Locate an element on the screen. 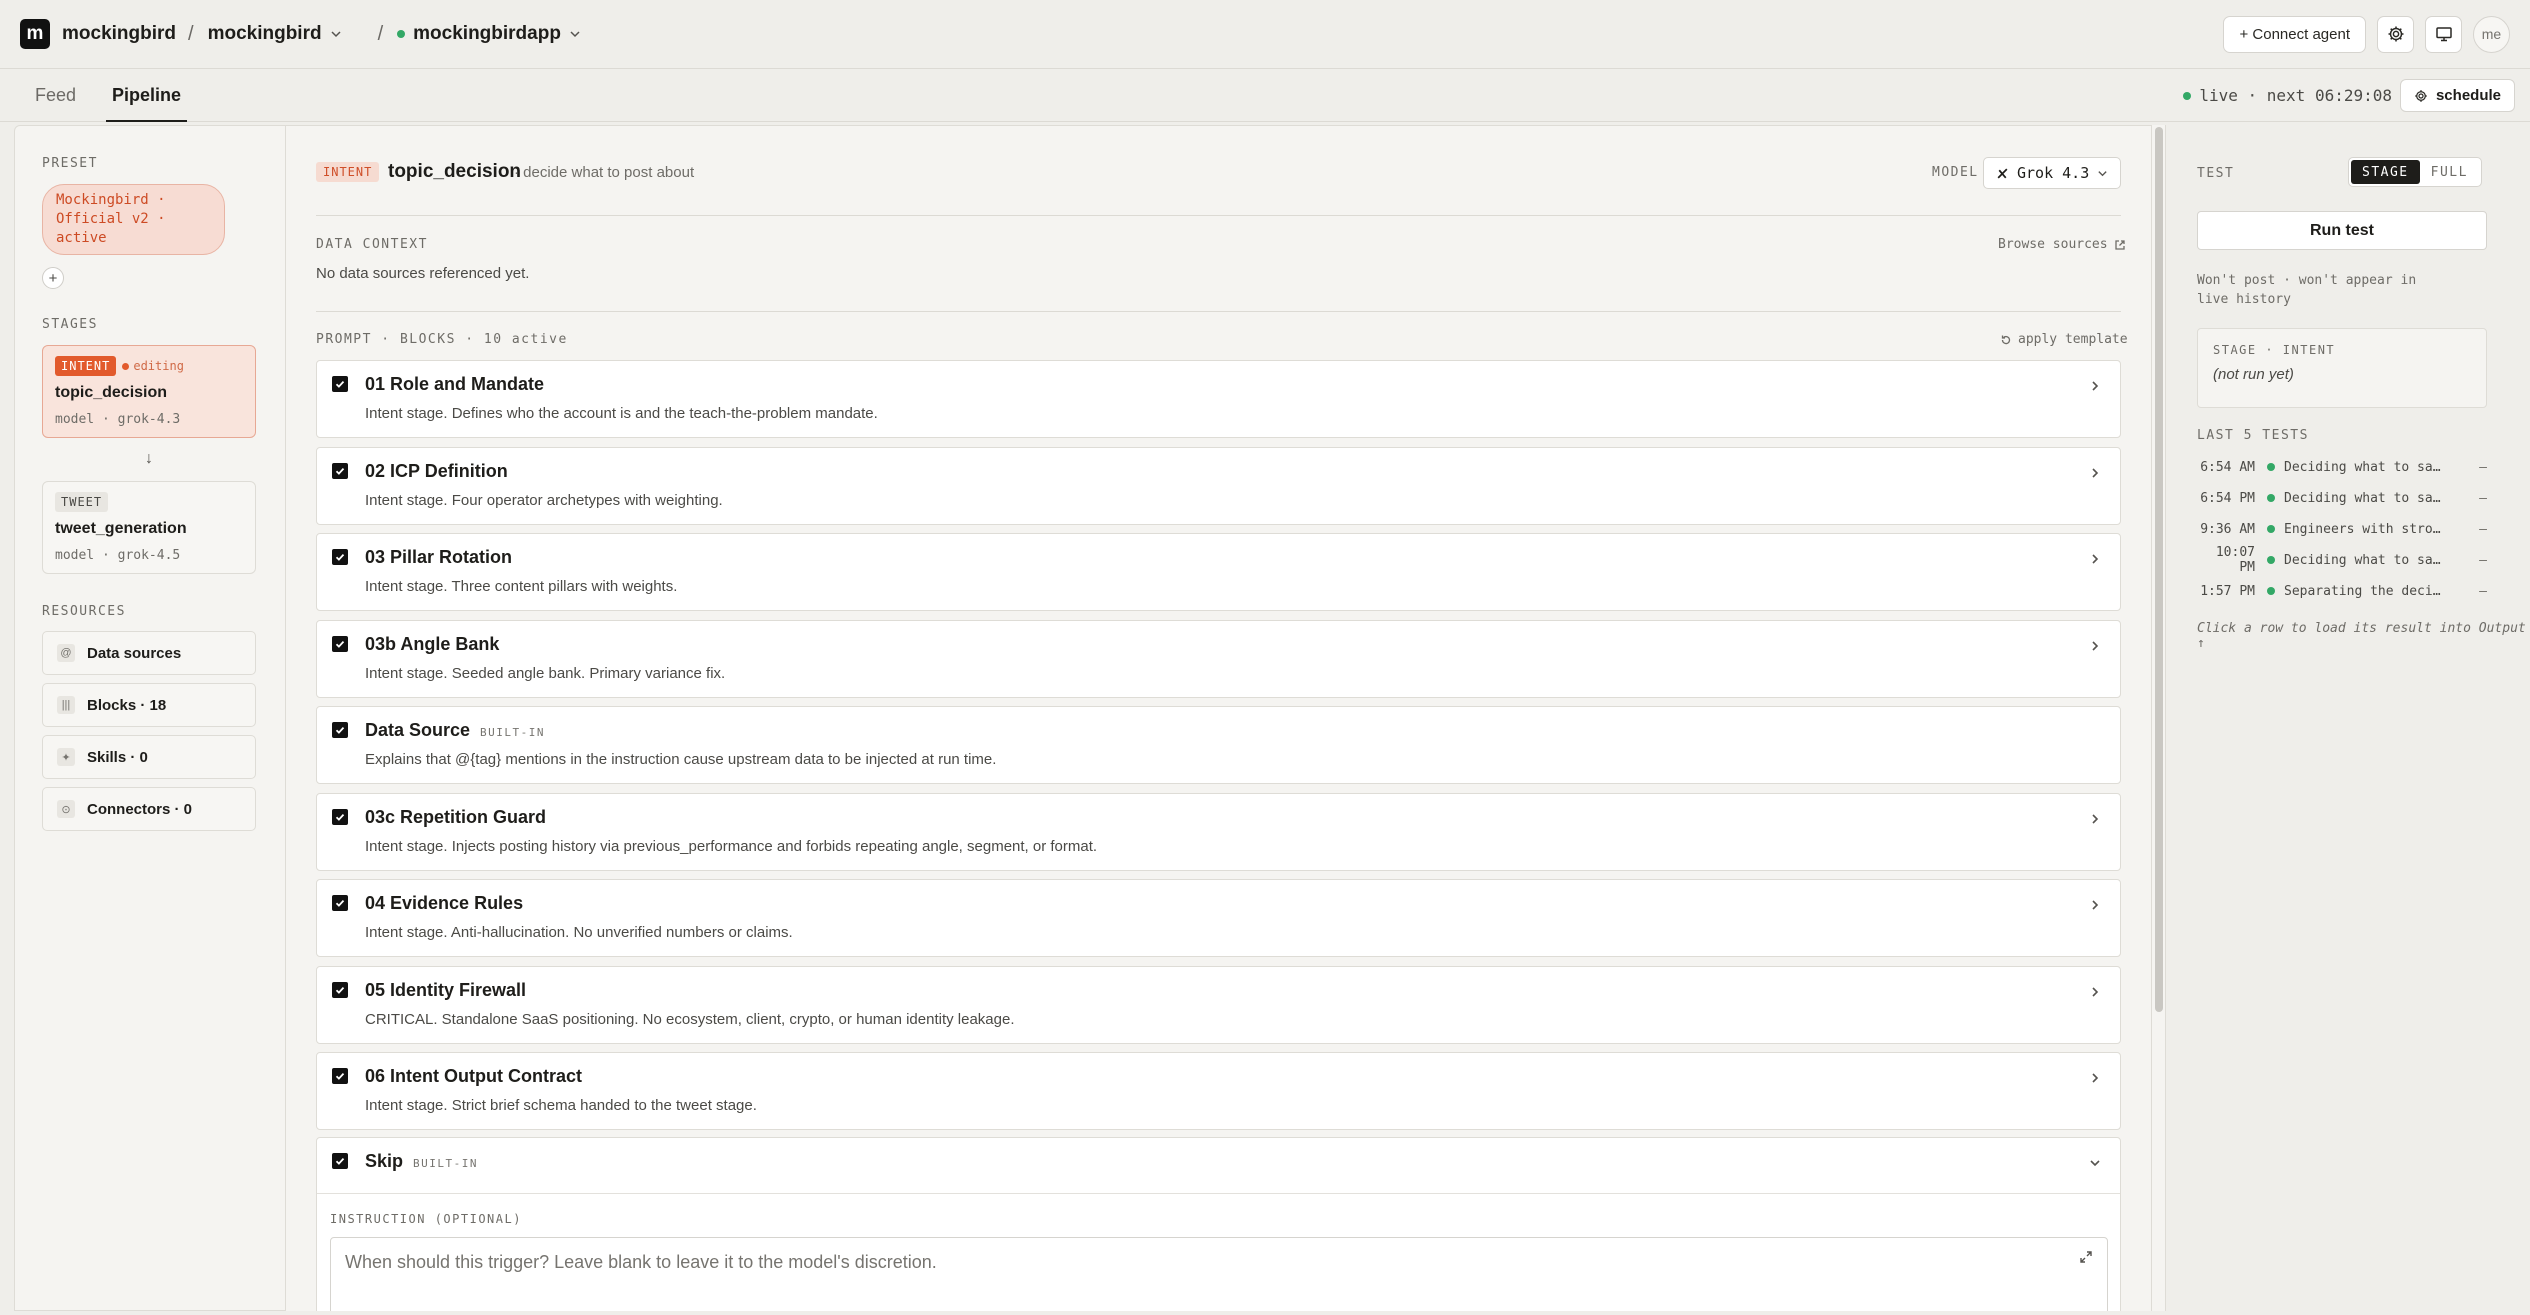 The height and width of the screenshot is (1315, 2530). refresh-icon is located at coordinates (2006, 339).